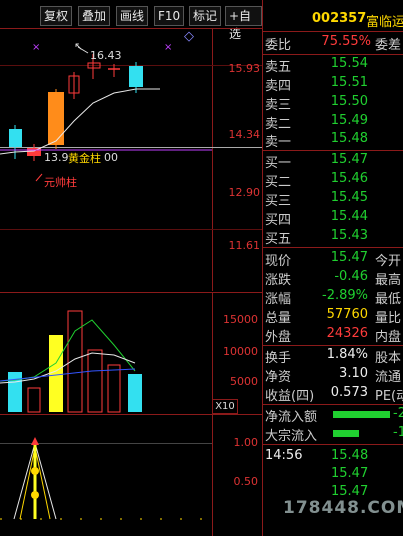  Describe the element at coordinates (345, 295) in the screenshot. I see `quote-value: -2.89%` at that location.